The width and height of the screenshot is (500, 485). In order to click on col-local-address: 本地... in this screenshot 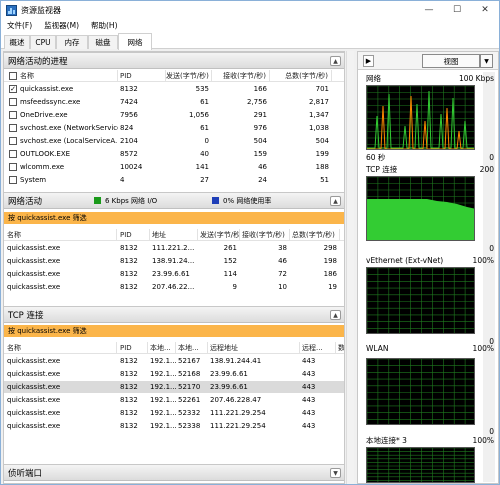, I will do `click(163, 348)`.